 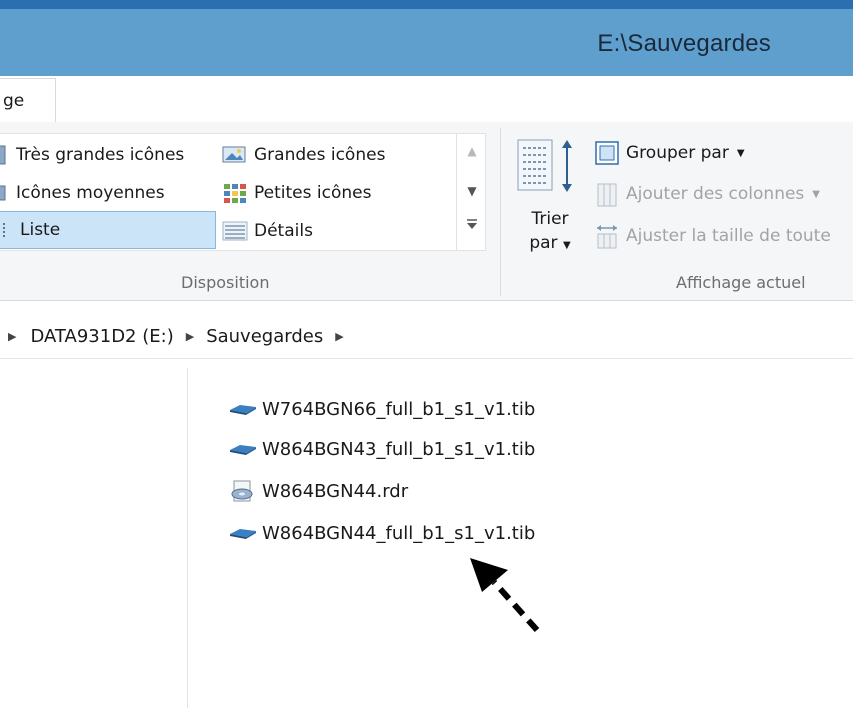 What do you see at coordinates (225, 282) in the screenshot?
I see `group-label-layout: Disposition` at bounding box center [225, 282].